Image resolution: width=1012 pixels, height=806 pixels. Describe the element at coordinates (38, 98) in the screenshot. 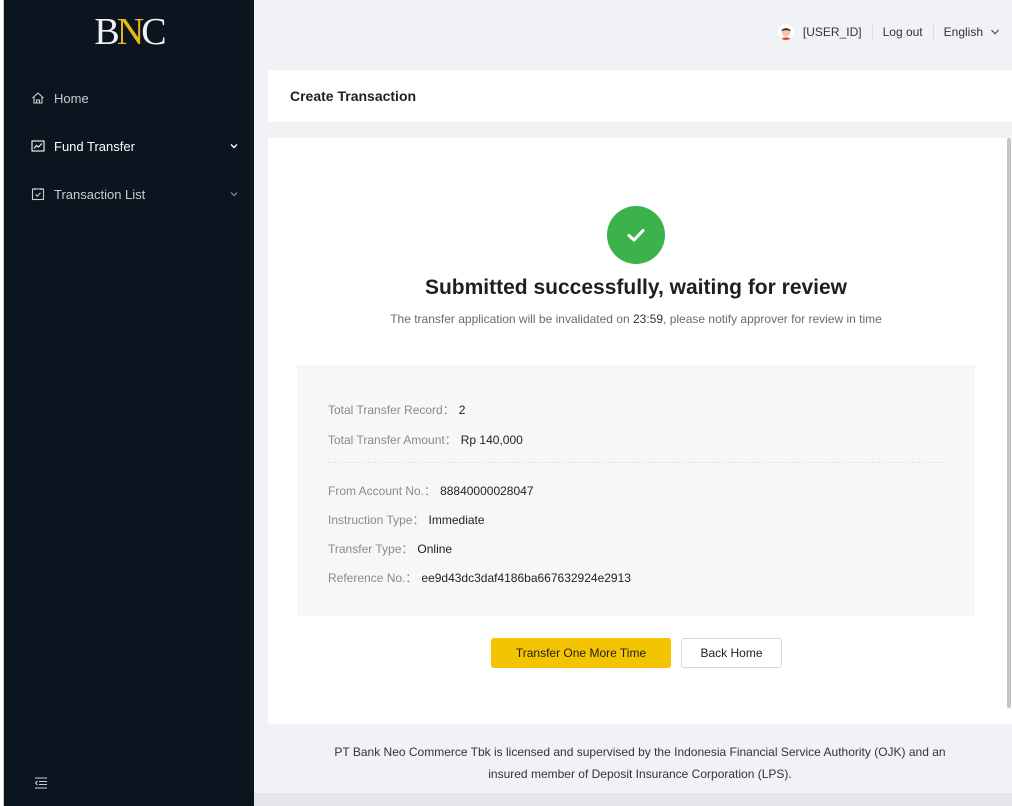

I see `home-icon` at that location.